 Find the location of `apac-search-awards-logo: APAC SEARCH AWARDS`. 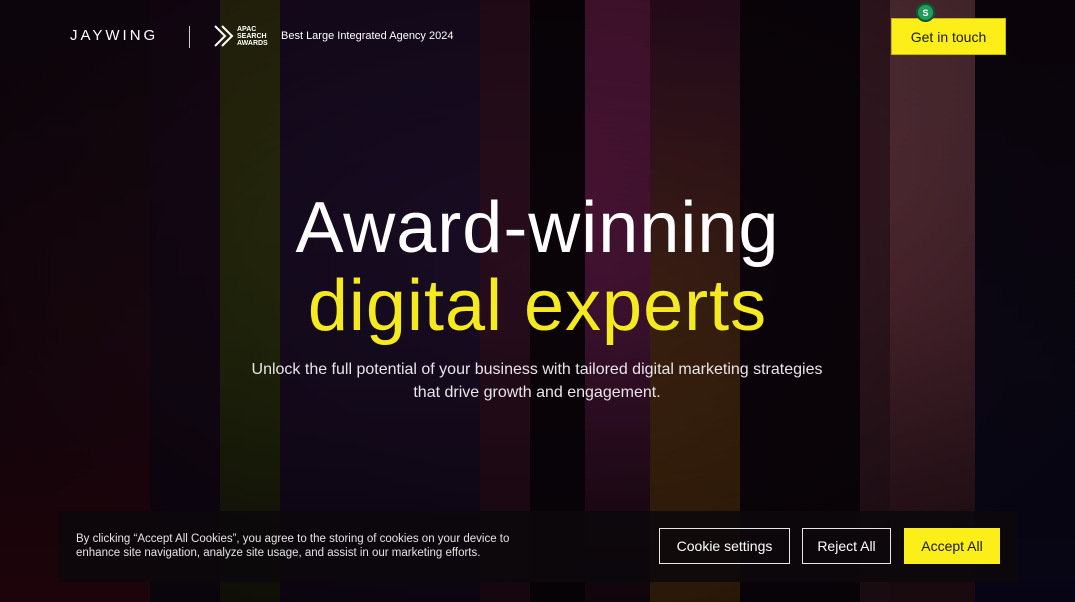

apac-search-awards-logo: APAC SEARCH AWARDS is located at coordinates (243, 36).